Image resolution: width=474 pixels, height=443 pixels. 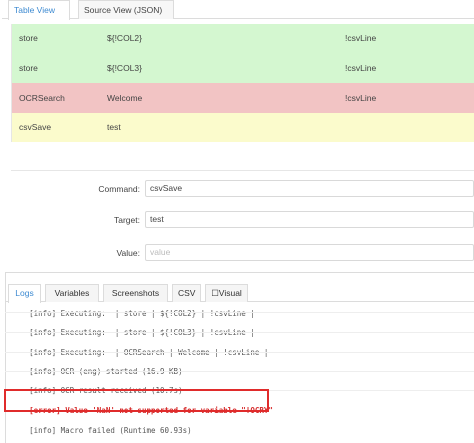 What do you see at coordinates (126, 430) in the screenshot?
I see `log-text: Macro failed (Runtime 60.93s)` at bounding box center [126, 430].